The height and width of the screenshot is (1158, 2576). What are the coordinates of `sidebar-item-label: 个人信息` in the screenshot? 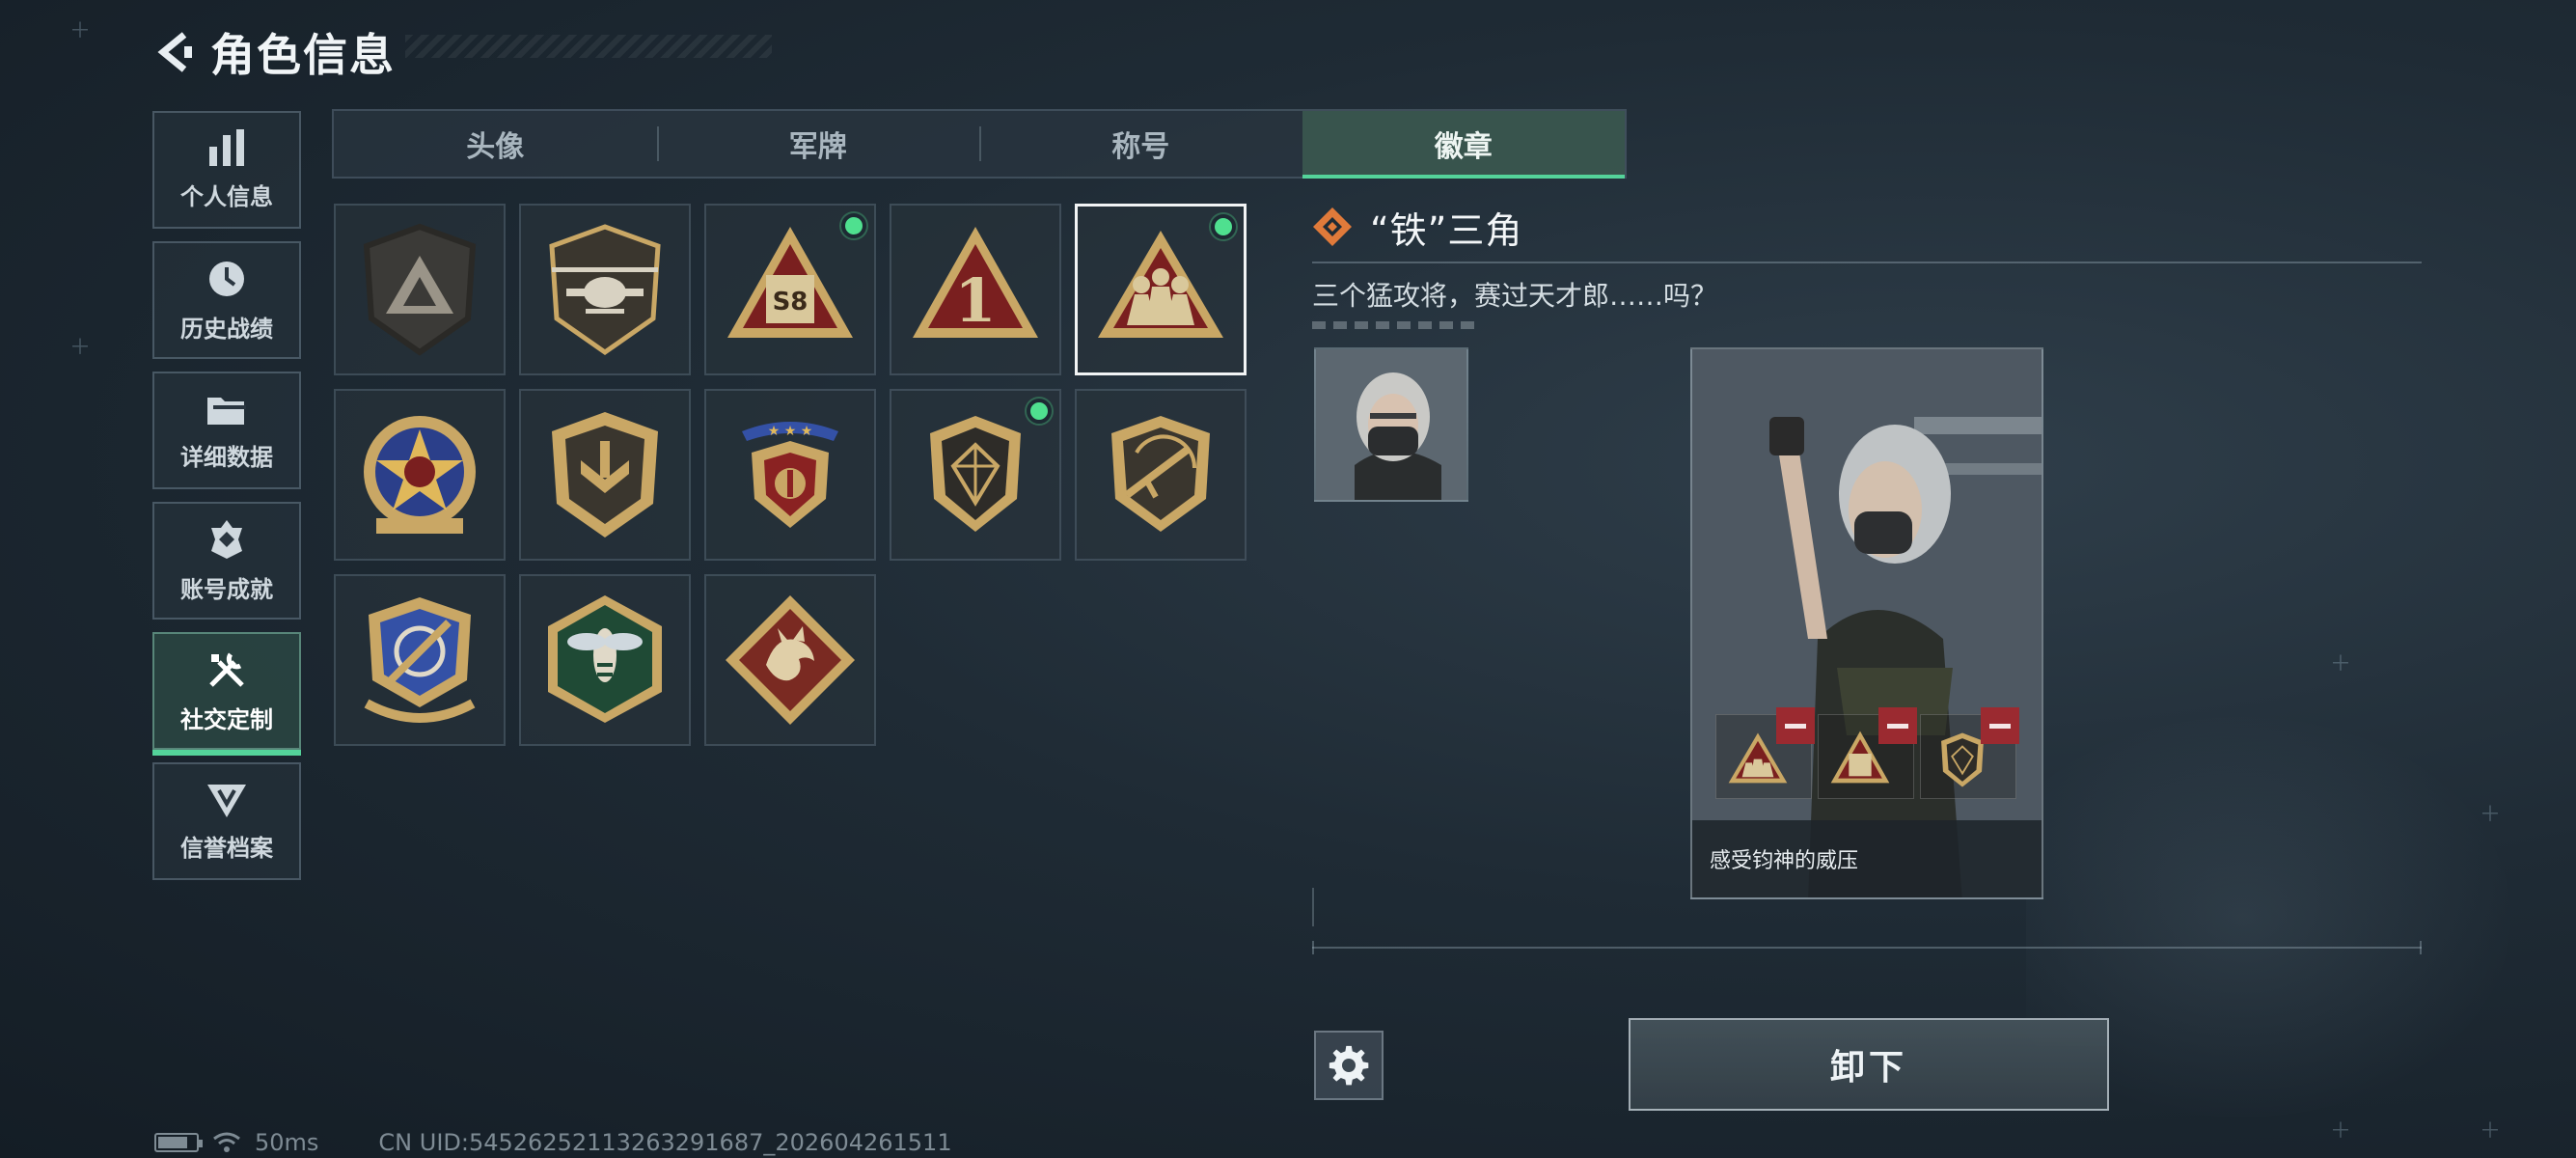 It's located at (227, 196).